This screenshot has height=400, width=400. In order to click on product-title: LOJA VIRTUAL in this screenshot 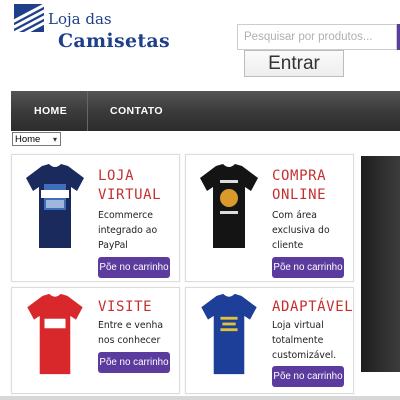, I will do `click(130, 185)`.